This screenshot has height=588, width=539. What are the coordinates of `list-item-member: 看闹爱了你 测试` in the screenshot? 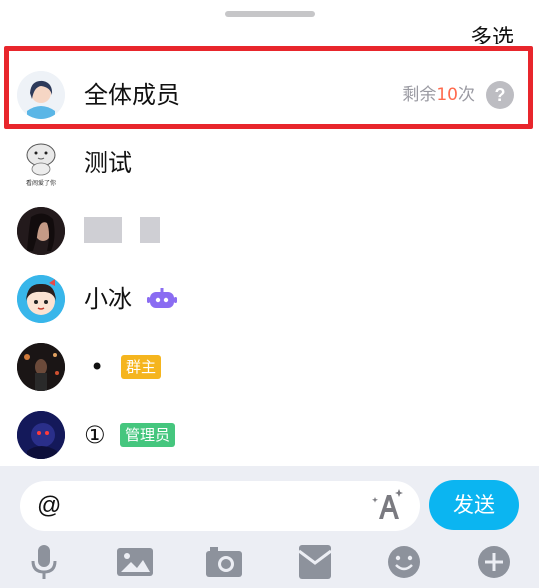 It's located at (269, 163).